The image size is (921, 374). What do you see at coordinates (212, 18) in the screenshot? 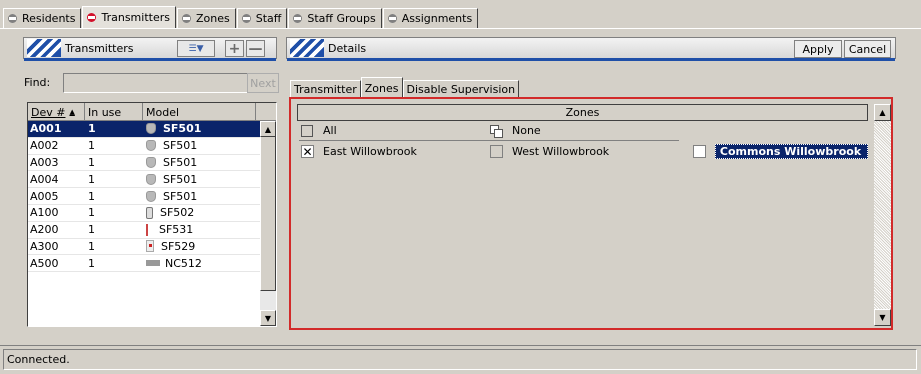
I see `tab-label: Zones` at bounding box center [212, 18].